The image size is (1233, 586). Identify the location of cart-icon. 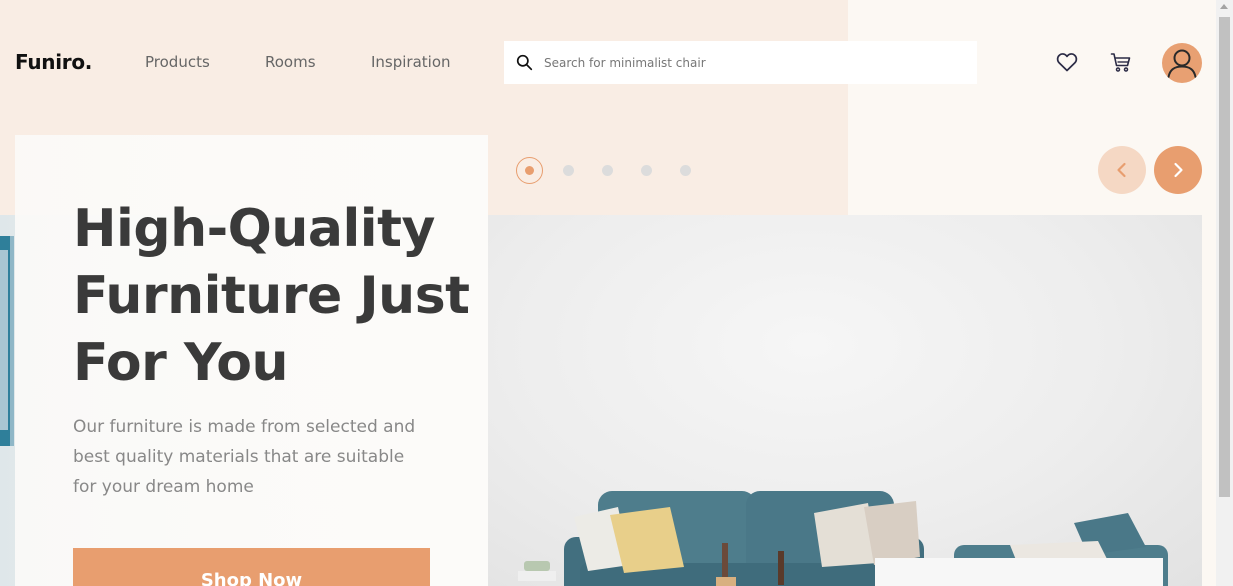
(1121, 62).